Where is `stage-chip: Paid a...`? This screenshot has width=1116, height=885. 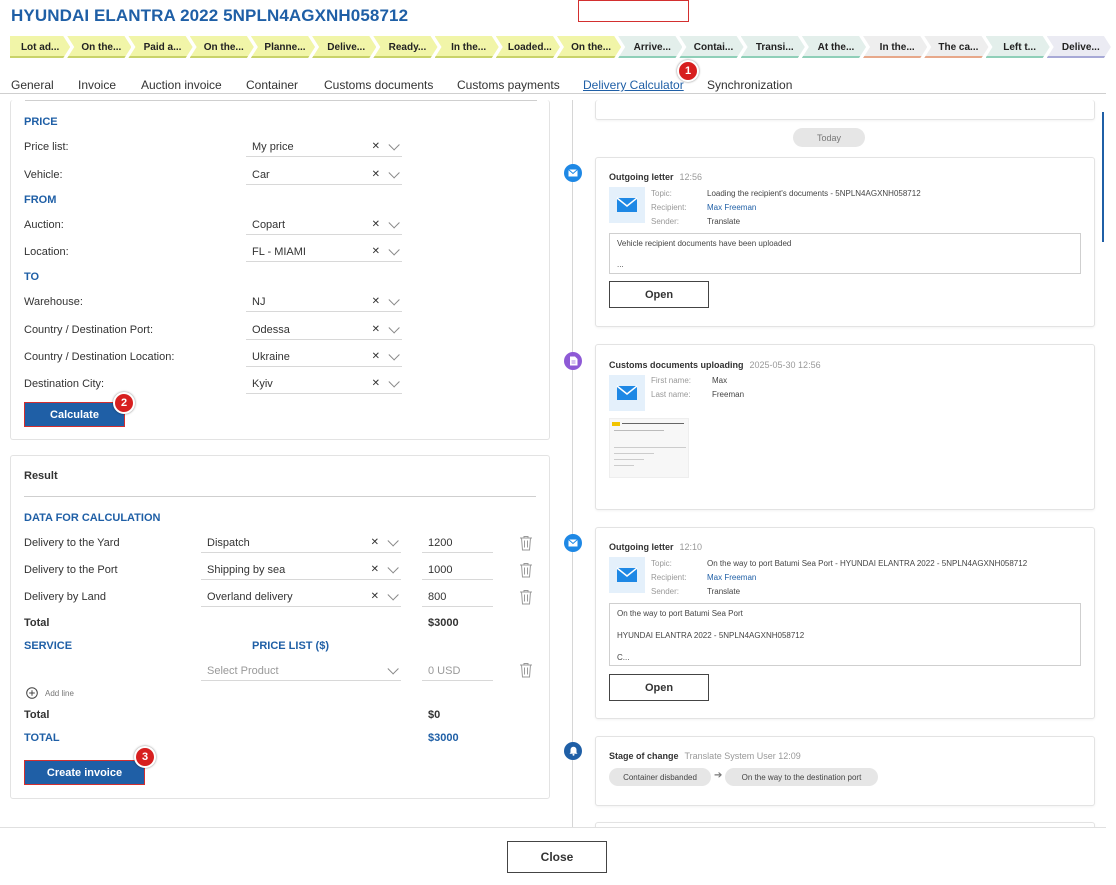 stage-chip: Paid a... is located at coordinates (160, 47).